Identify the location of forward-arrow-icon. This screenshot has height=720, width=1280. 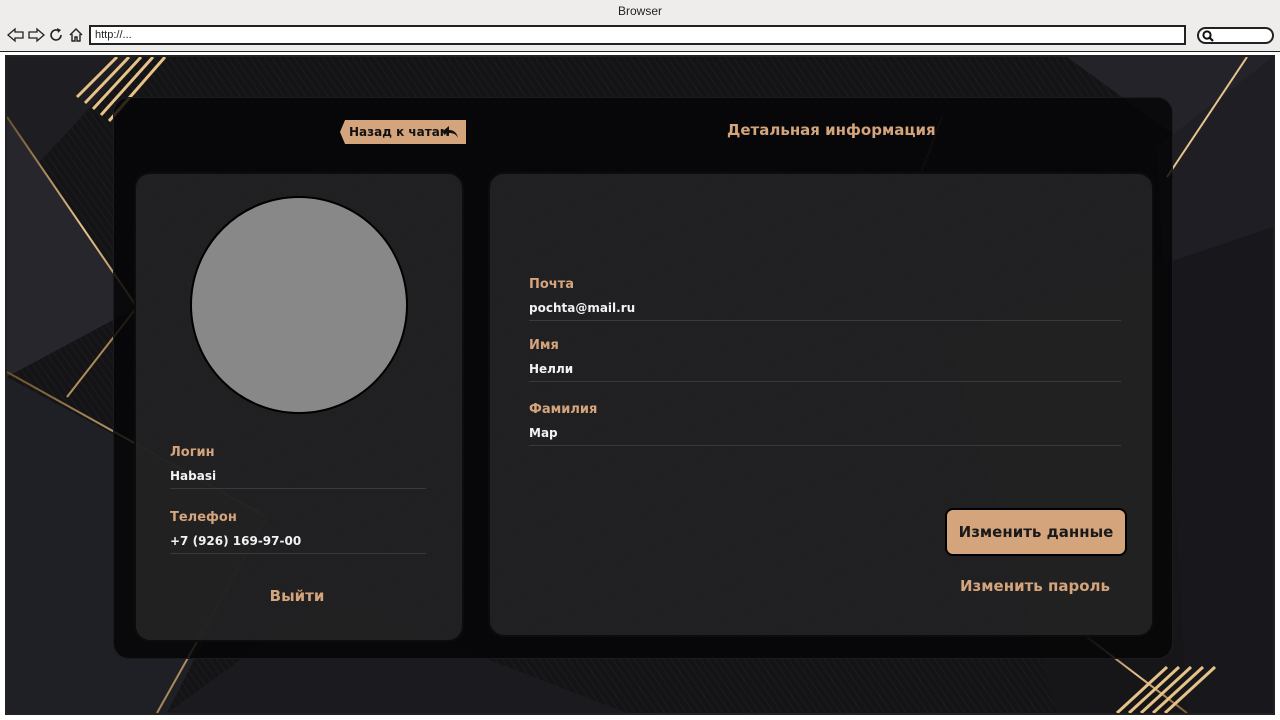
(36, 35).